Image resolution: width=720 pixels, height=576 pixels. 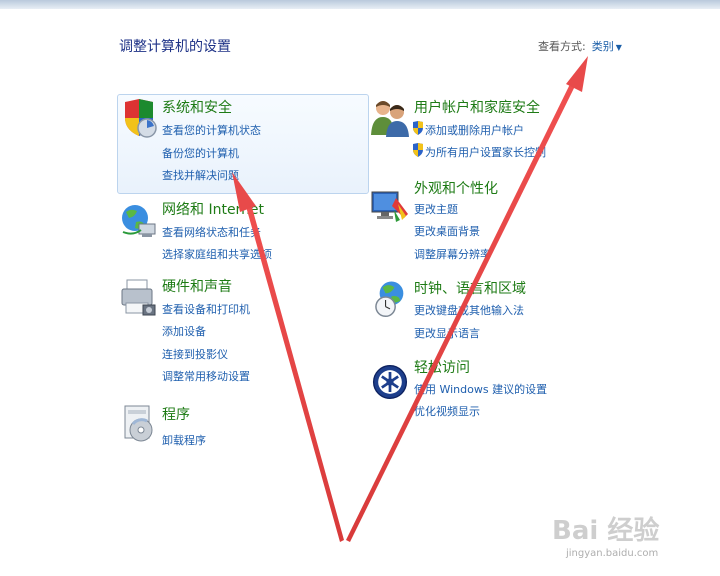 What do you see at coordinates (612, 553) in the screenshot?
I see `watermark-url: jingyan.baidu.com` at bounding box center [612, 553].